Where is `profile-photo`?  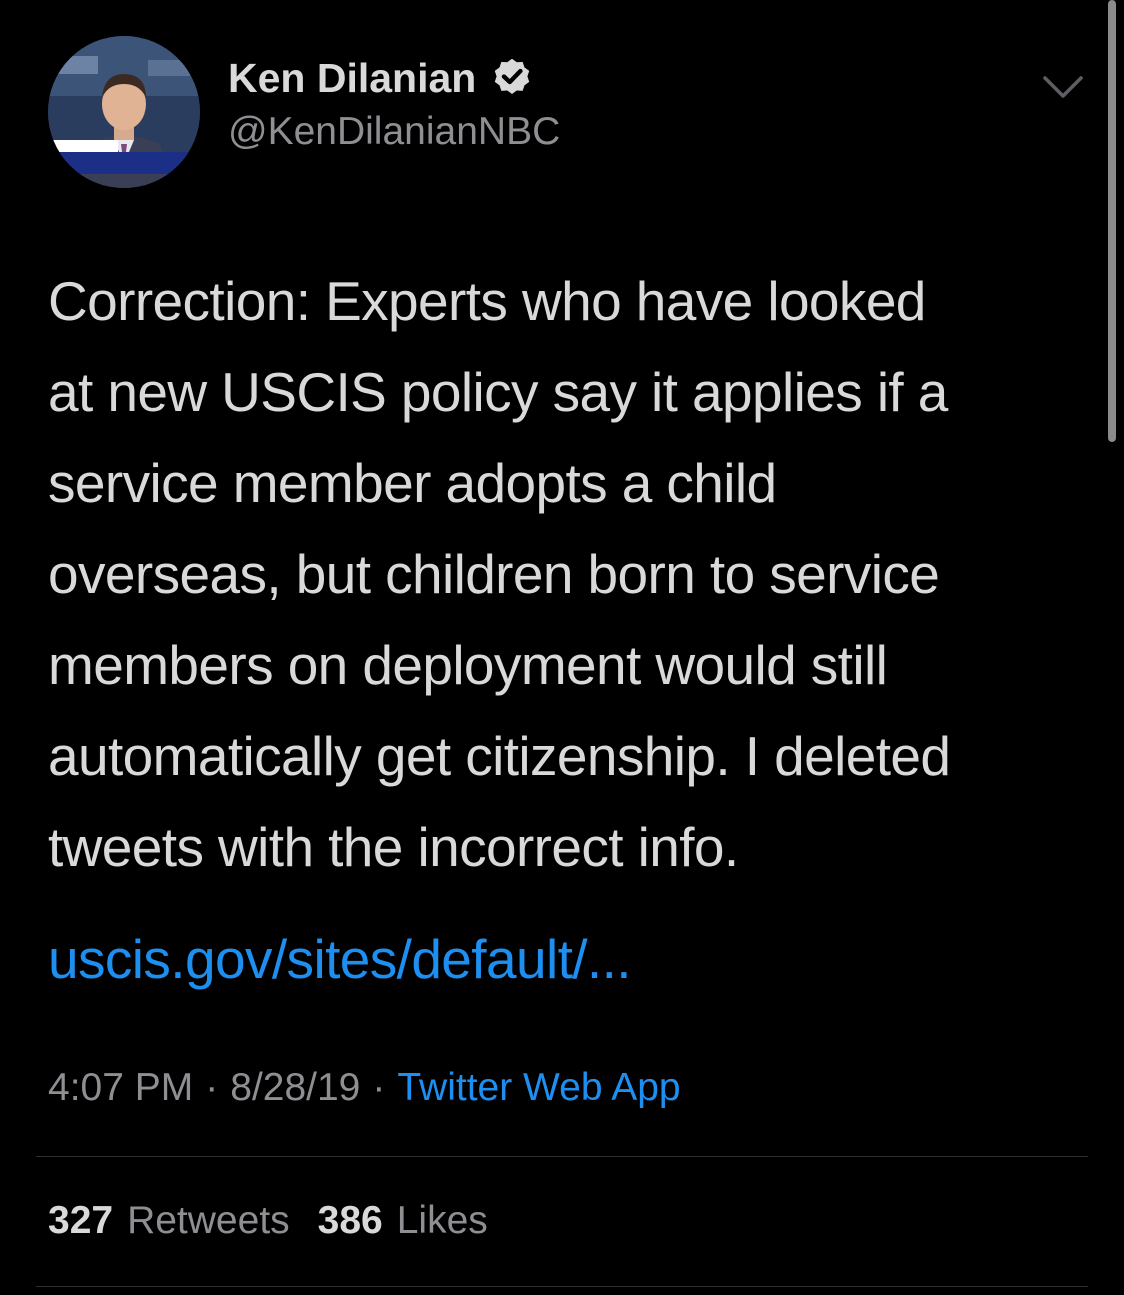
profile-photo is located at coordinates (124, 112).